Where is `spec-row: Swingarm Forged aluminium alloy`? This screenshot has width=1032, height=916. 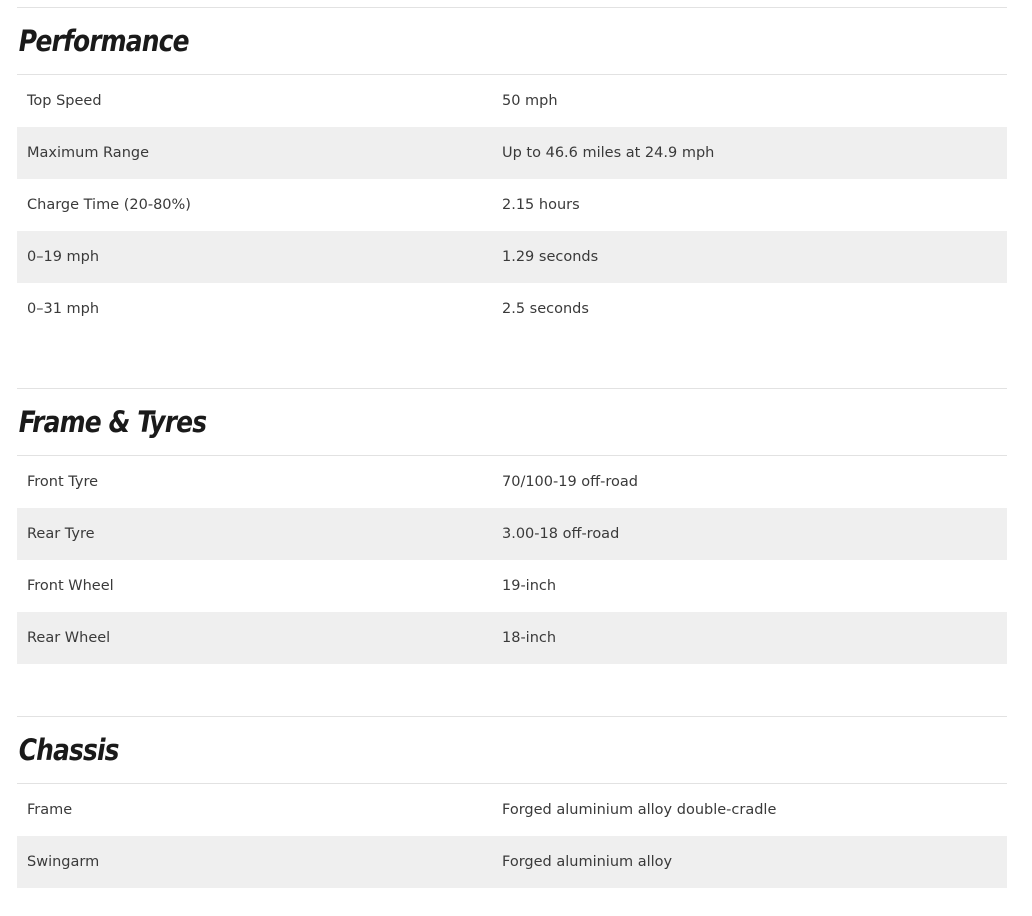 spec-row: Swingarm Forged aluminium alloy is located at coordinates (512, 862).